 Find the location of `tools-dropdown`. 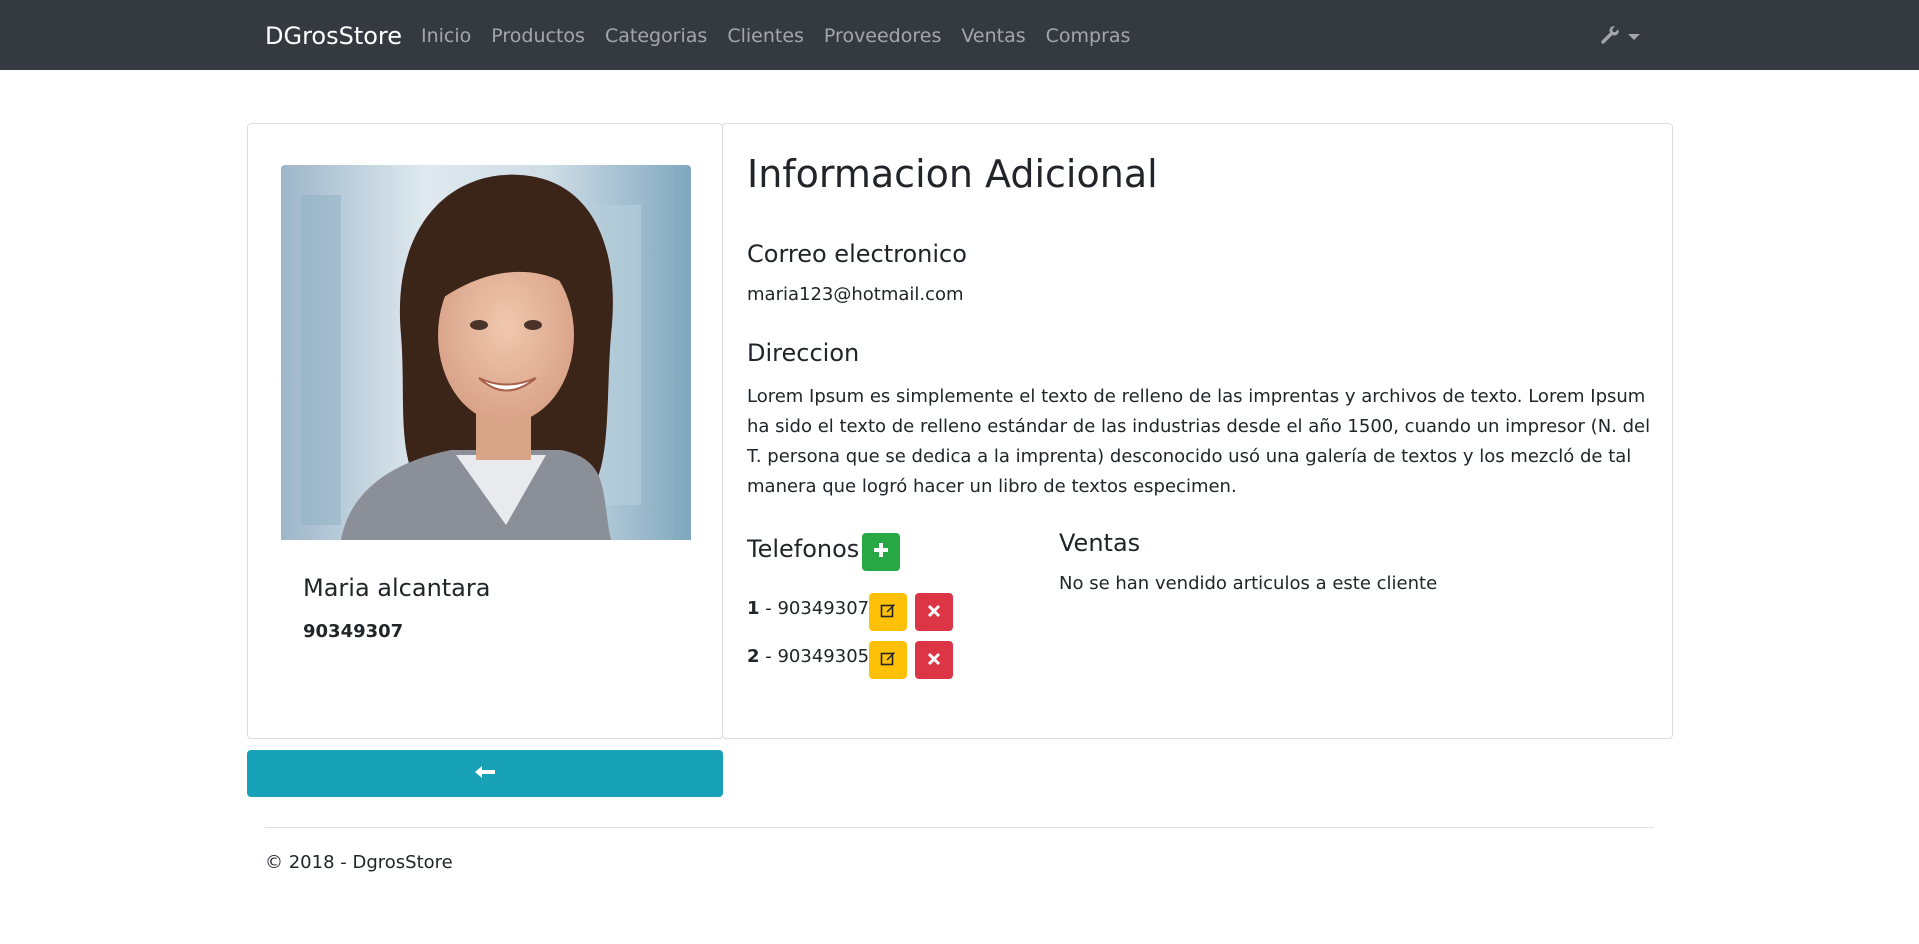

tools-dropdown is located at coordinates (1620, 37).